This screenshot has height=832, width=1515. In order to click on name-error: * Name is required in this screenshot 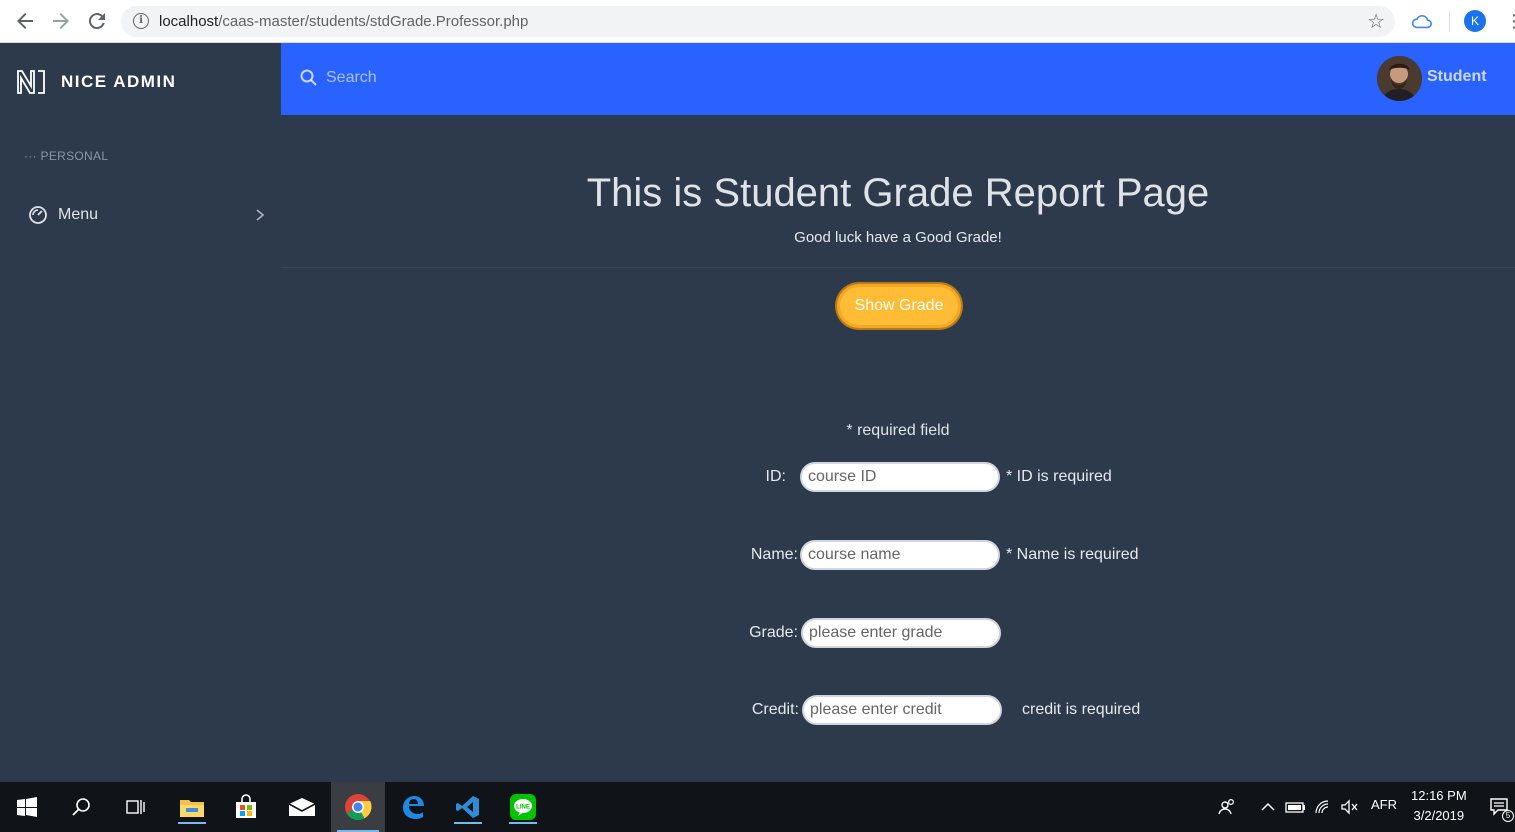, I will do `click(1072, 554)`.